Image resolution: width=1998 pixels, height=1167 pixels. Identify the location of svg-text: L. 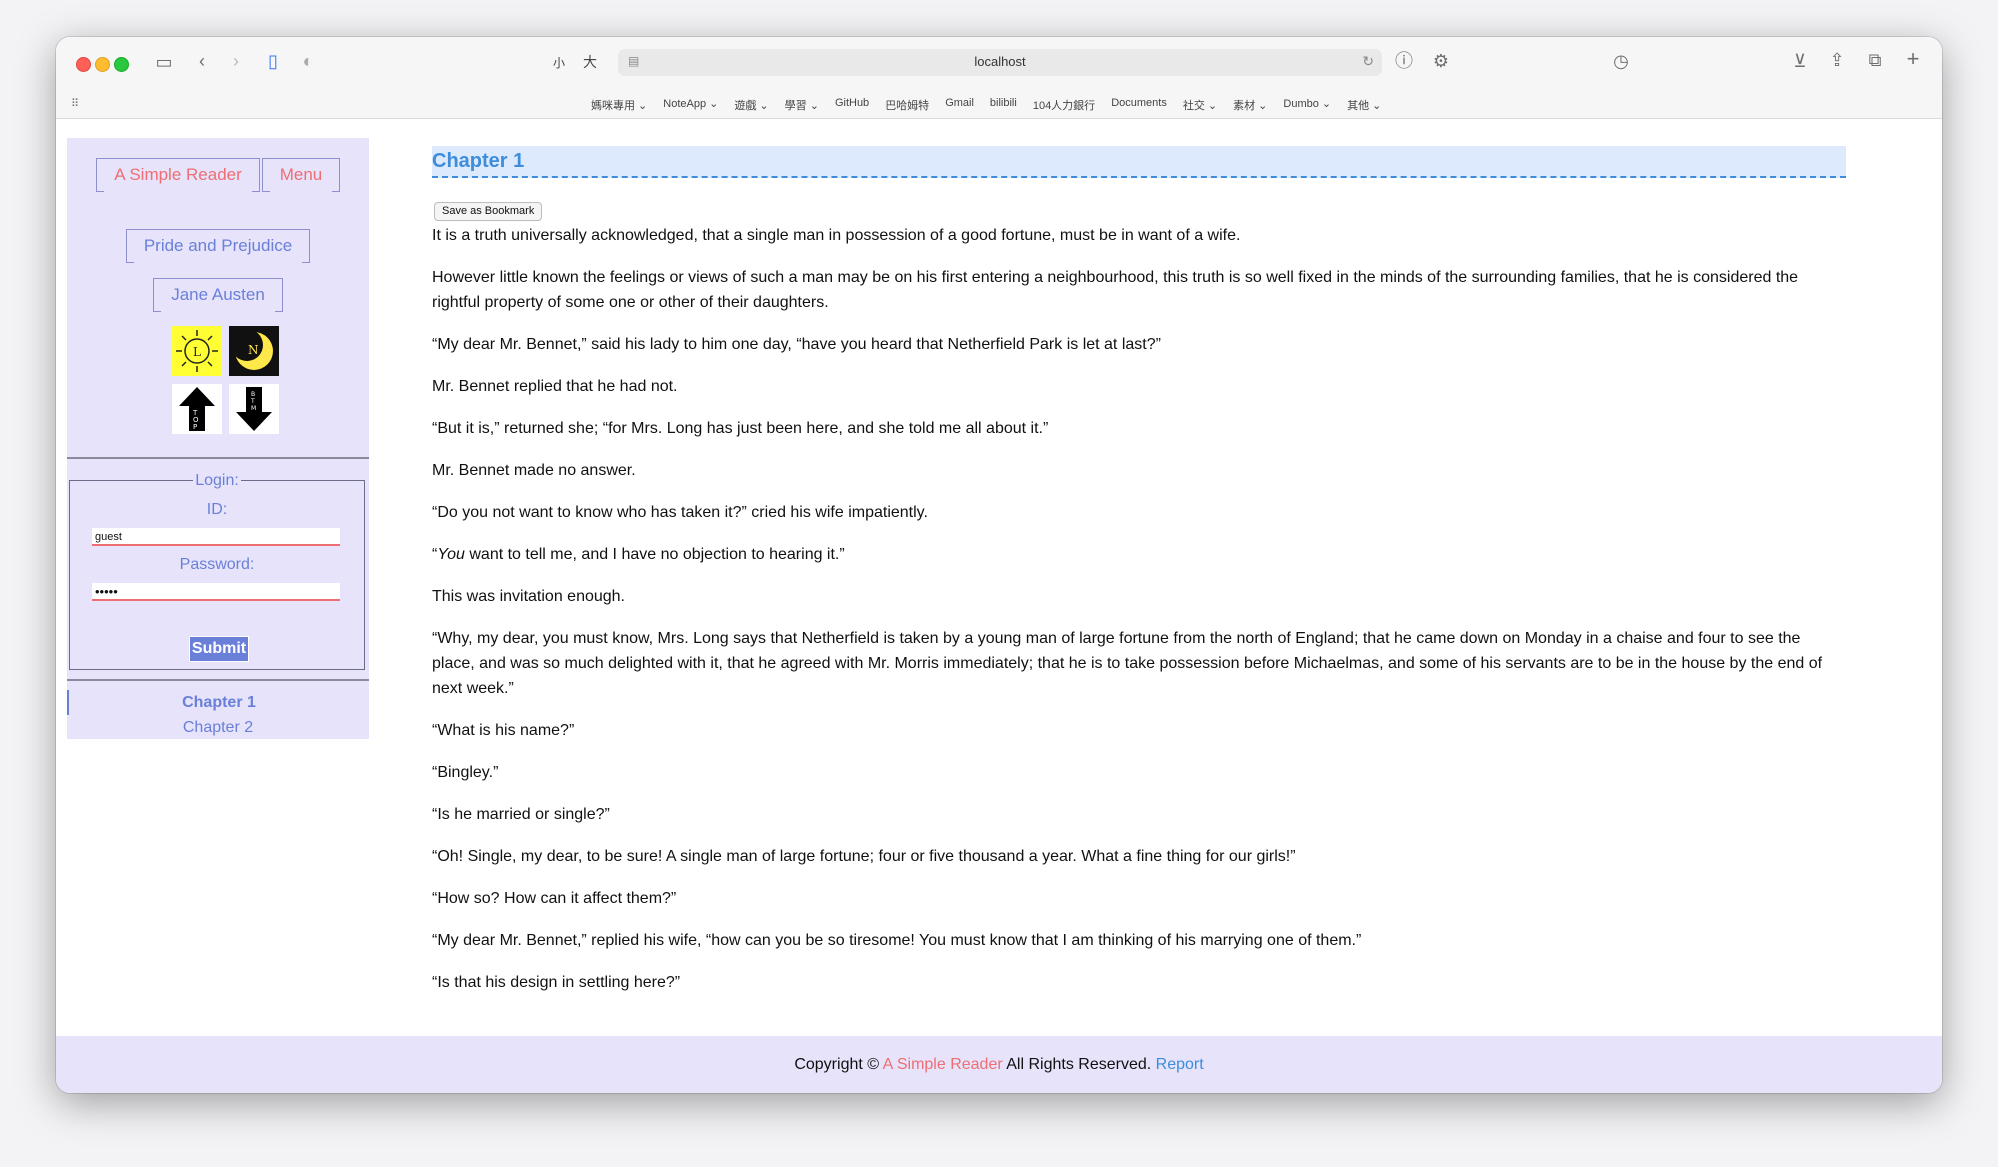
(197, 352).